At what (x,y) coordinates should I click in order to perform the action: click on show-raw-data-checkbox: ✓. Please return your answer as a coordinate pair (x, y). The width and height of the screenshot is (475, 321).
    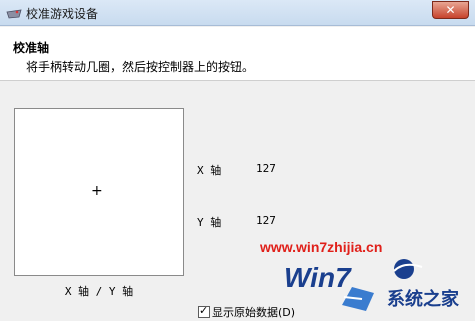
    Looking at the image, I should click on (204, 311).